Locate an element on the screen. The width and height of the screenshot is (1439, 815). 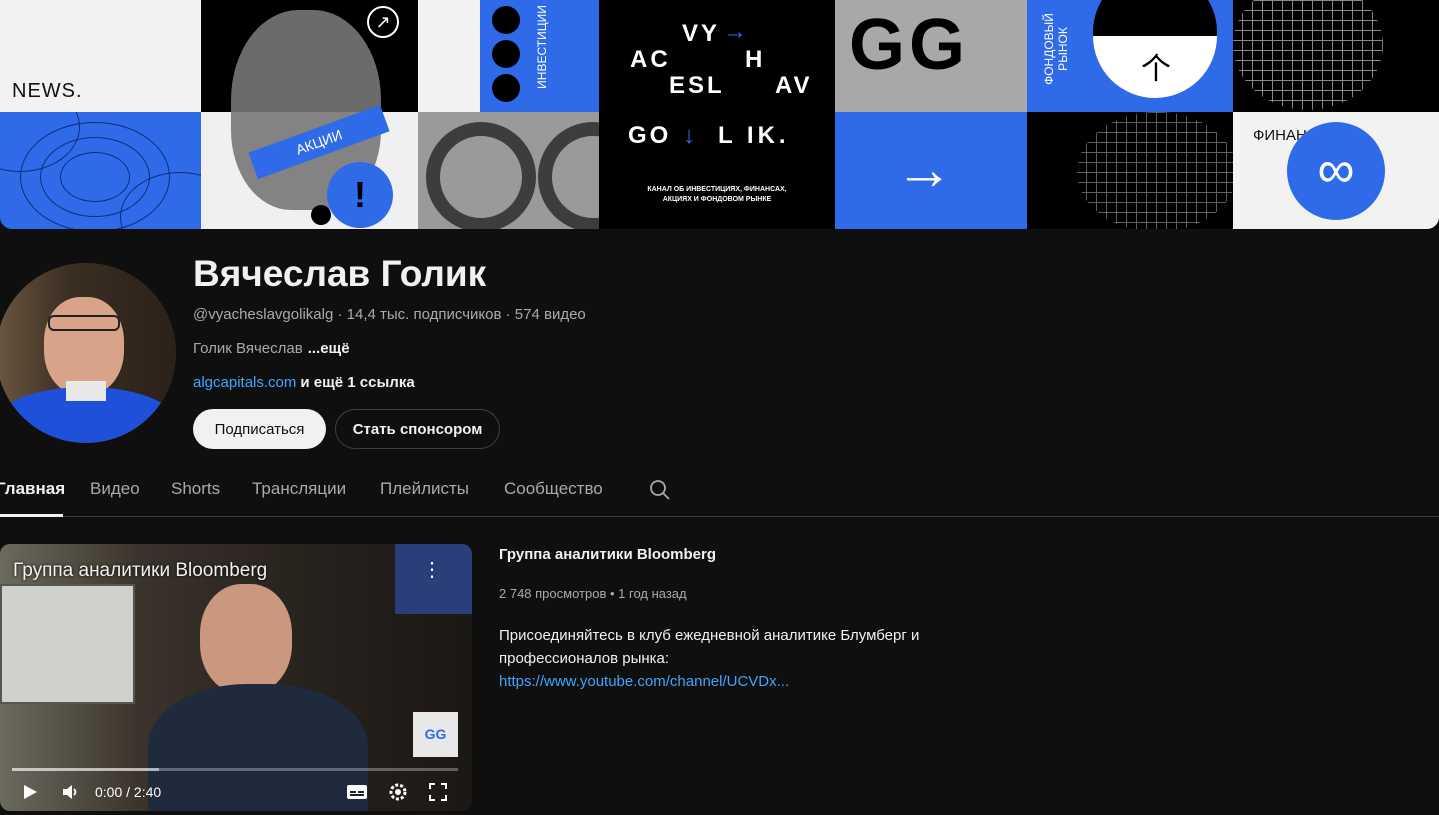
banner-arrow-tile: → is located at coordinates (931, 170).